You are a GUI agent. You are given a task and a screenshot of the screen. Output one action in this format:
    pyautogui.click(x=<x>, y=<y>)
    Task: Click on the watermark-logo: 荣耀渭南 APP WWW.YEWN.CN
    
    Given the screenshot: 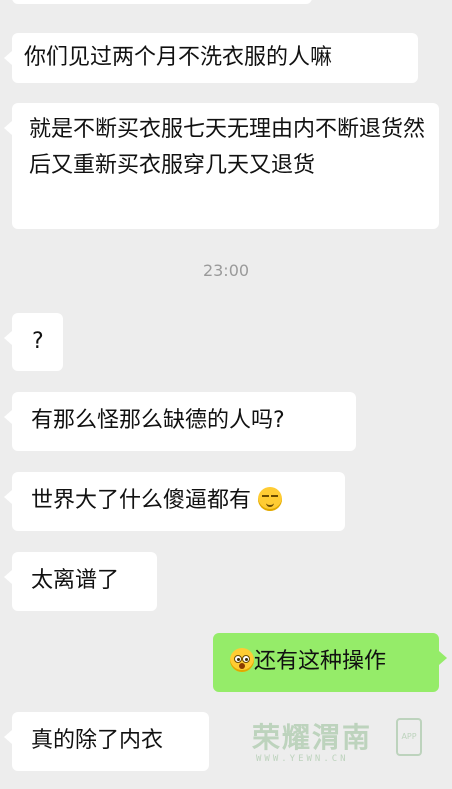 What is the action you would take?
    pyautogui.click(x=345, y=742)
    